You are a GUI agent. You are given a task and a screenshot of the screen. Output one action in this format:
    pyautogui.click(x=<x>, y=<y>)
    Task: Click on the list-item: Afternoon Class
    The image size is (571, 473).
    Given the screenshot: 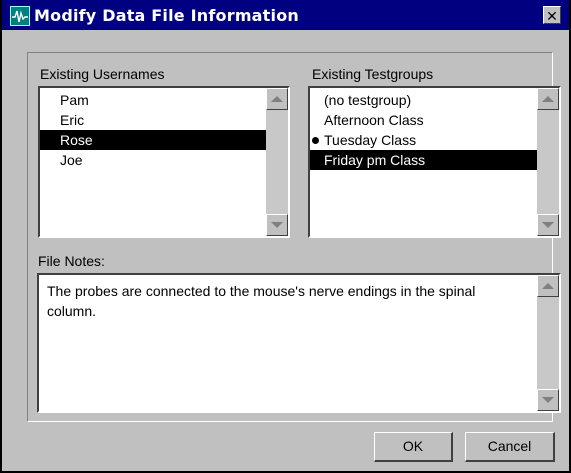 What is the action you would take?
    pyautogui.click(x=423, y=120)
    